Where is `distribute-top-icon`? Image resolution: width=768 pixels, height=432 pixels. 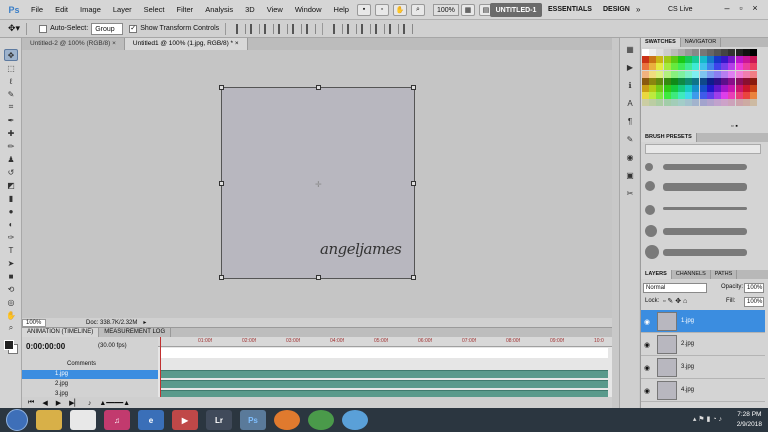
distribute-top-icon is located at coordinates (338, 28).